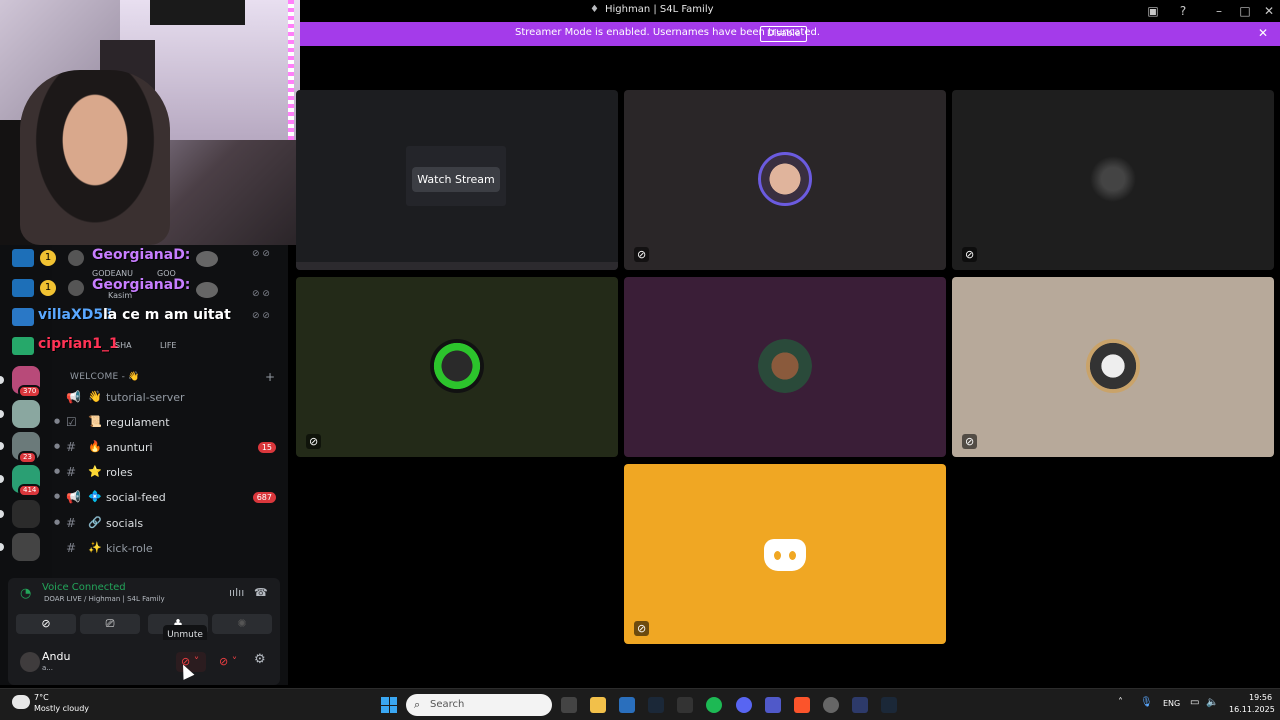 This screenshot has width=1280, height=720. I want to click on channel-tutorial-server: 📢 👋 tutorial-server, so click(170, 398).